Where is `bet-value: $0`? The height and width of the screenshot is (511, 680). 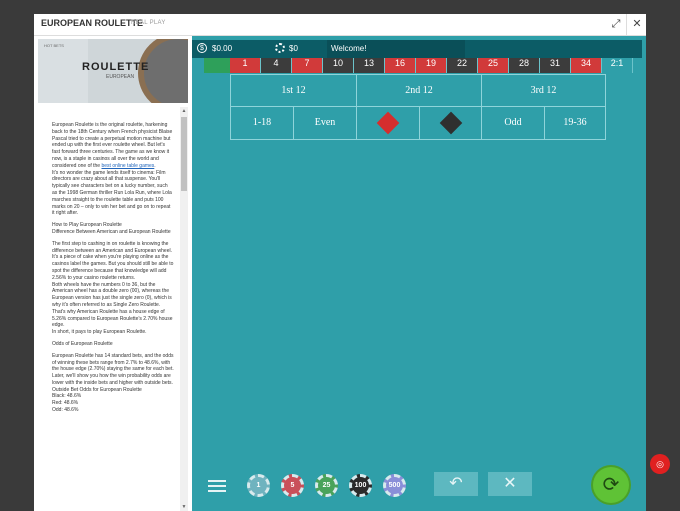 bet-value: $0 is located at coordinates (293, 48).